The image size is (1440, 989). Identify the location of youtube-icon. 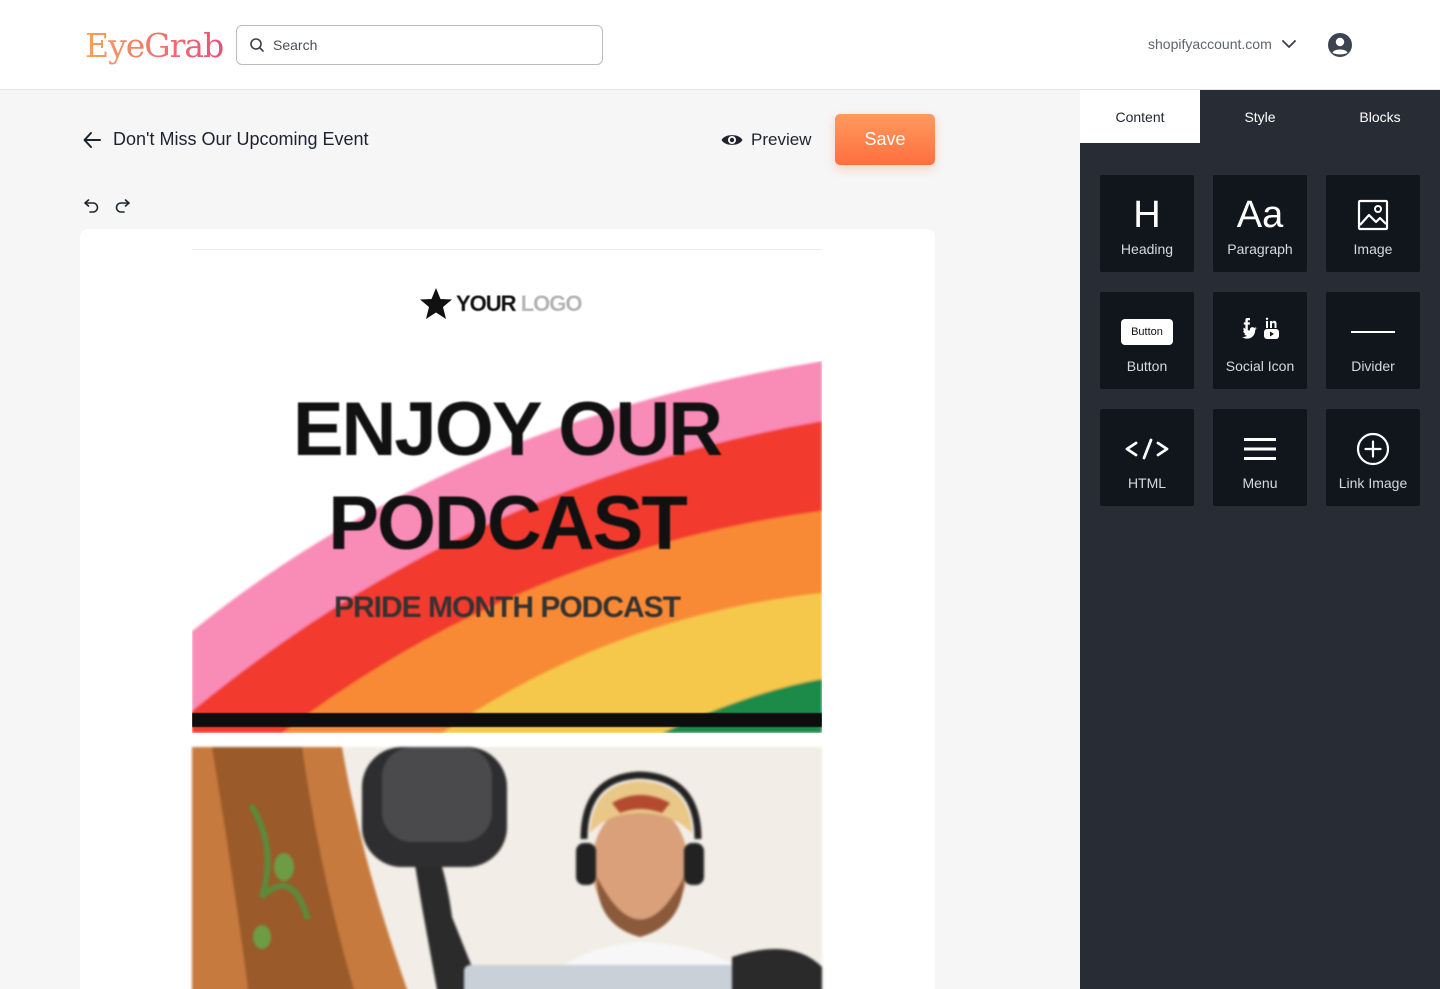
(1271, 333).